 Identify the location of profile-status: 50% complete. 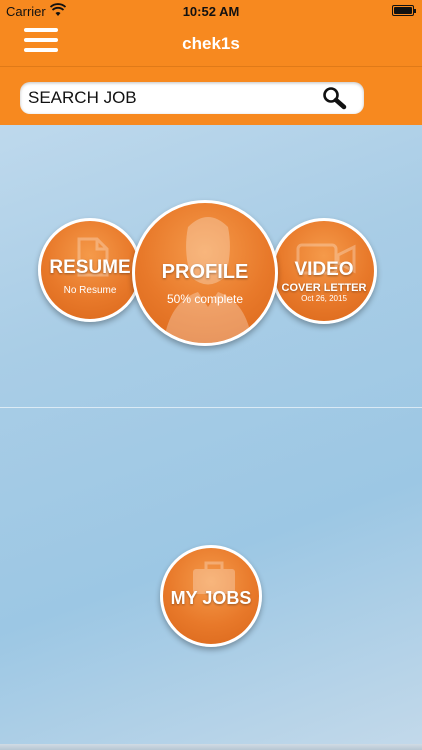
(205, 299).